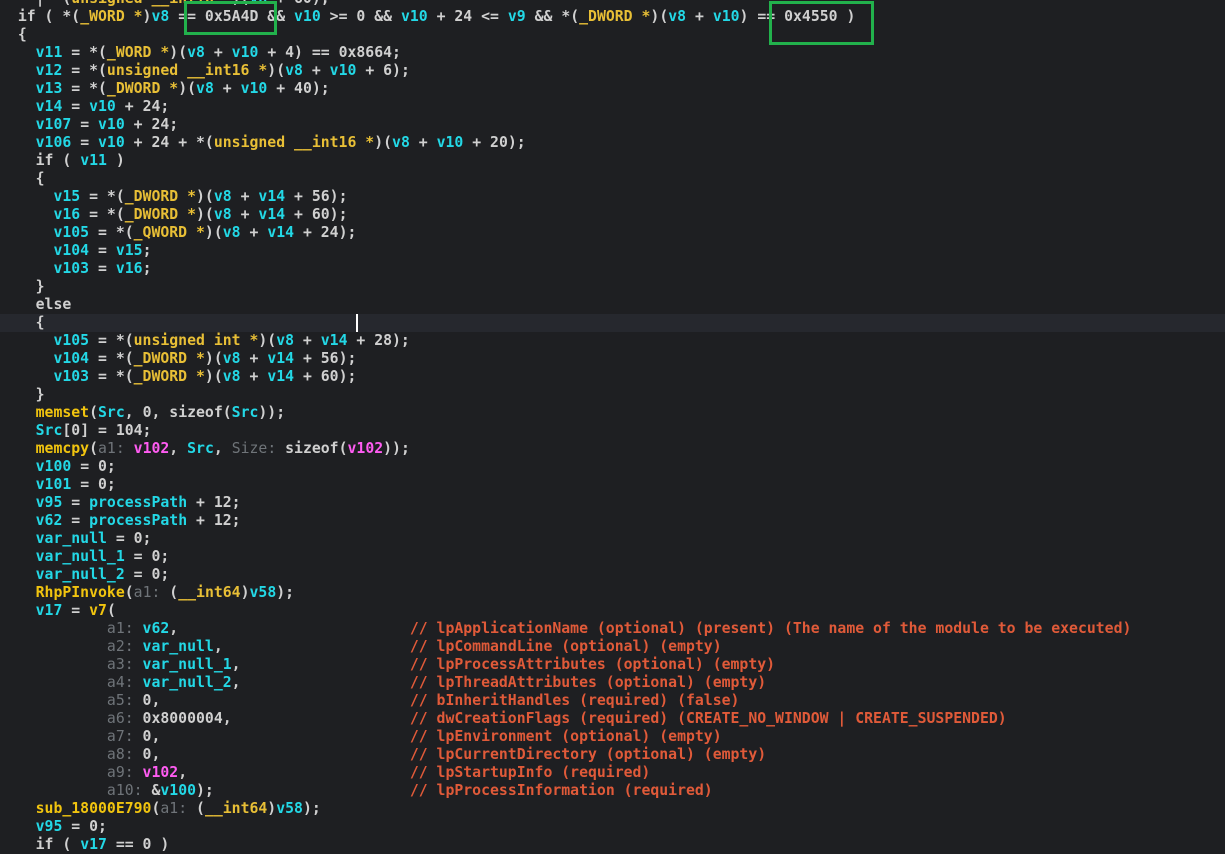  Describe the element at coordinates (612, 89) in the screenshot. I see `code-line: v13 = *(_DWORD *)(v8 + v10 + 40);` at that location.